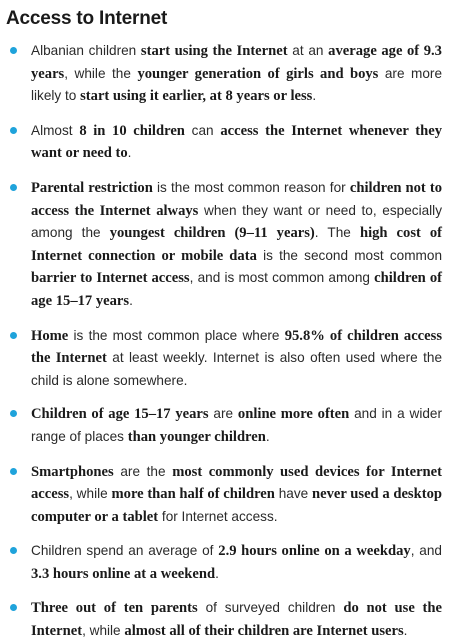 The width and height of the screenshot is (452, 643). What do you see at coordinates (223, 414) in the screenshot?
I see `bullet-text: are` at bounding box center [223, 414].